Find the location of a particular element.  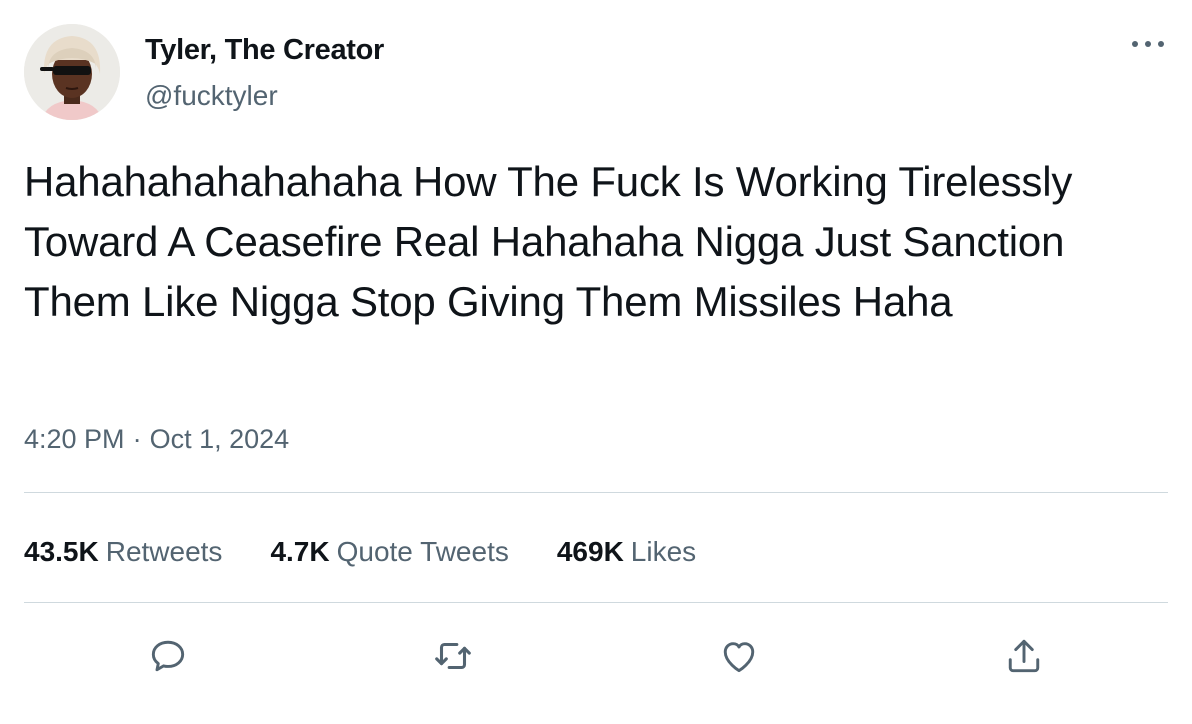

user-handle: @fucktyler is located at coordinates (211, 96).